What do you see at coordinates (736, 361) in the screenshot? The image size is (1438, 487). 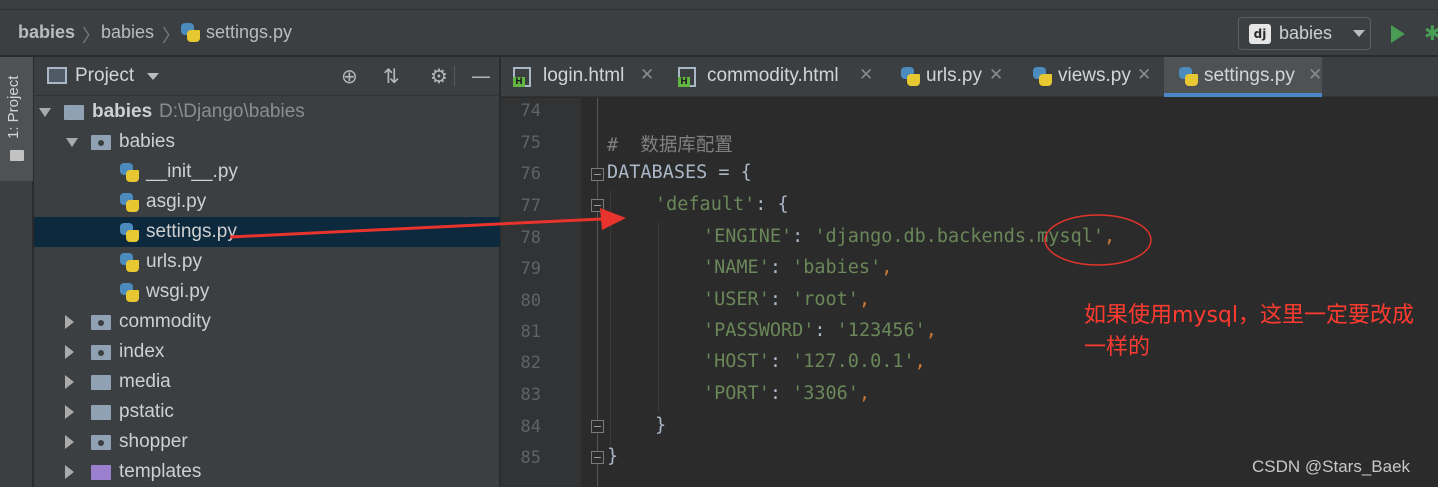 I see `code-key: 'HOST'` at bounding box center [736, 361].